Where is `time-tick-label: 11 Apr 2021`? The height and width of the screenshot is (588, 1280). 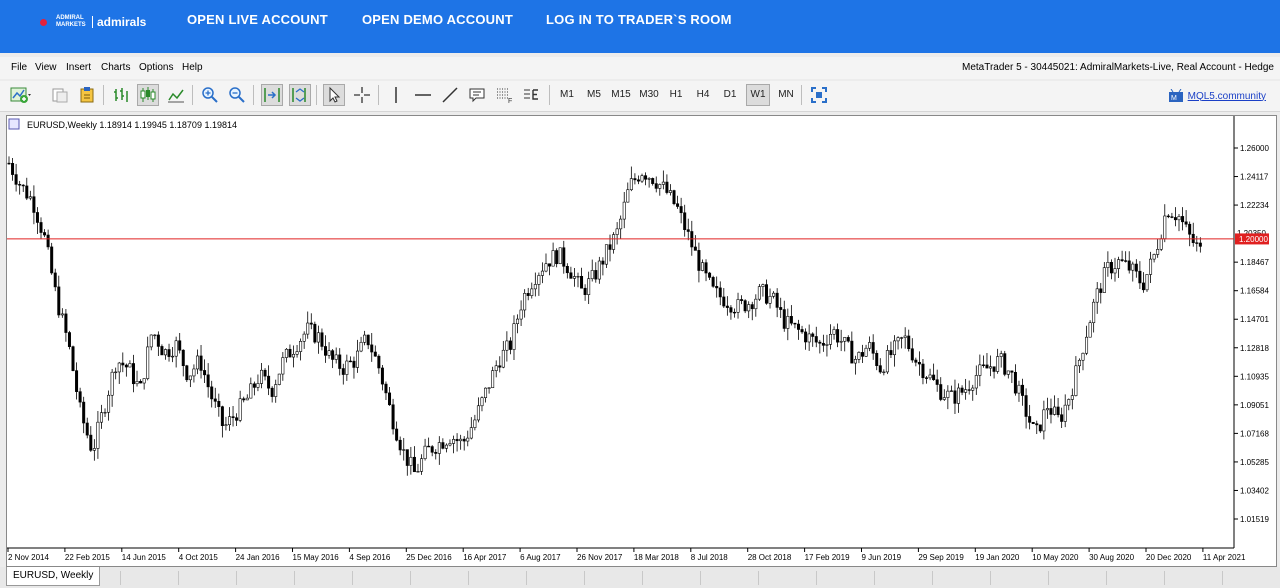
time-tick-label: 11 Apr 2021 is located at coordinates (1224, 557).